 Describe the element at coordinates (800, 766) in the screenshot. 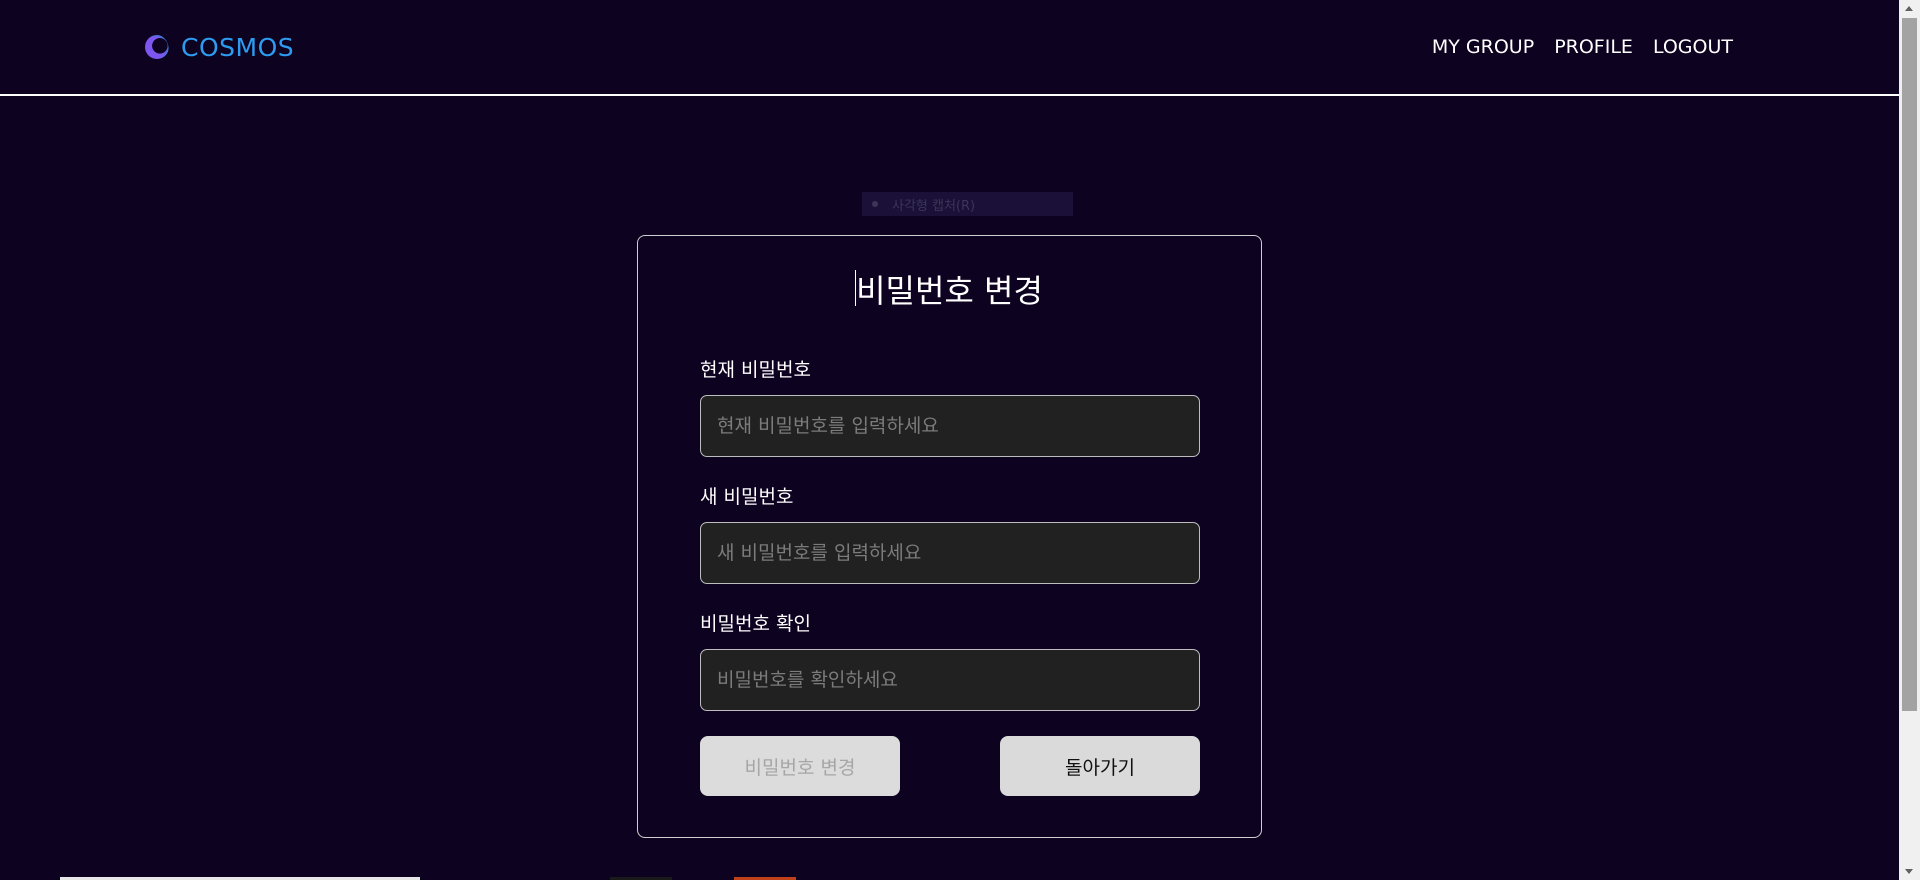

I see `change-password-button: 비밀번호 변경` at that location.